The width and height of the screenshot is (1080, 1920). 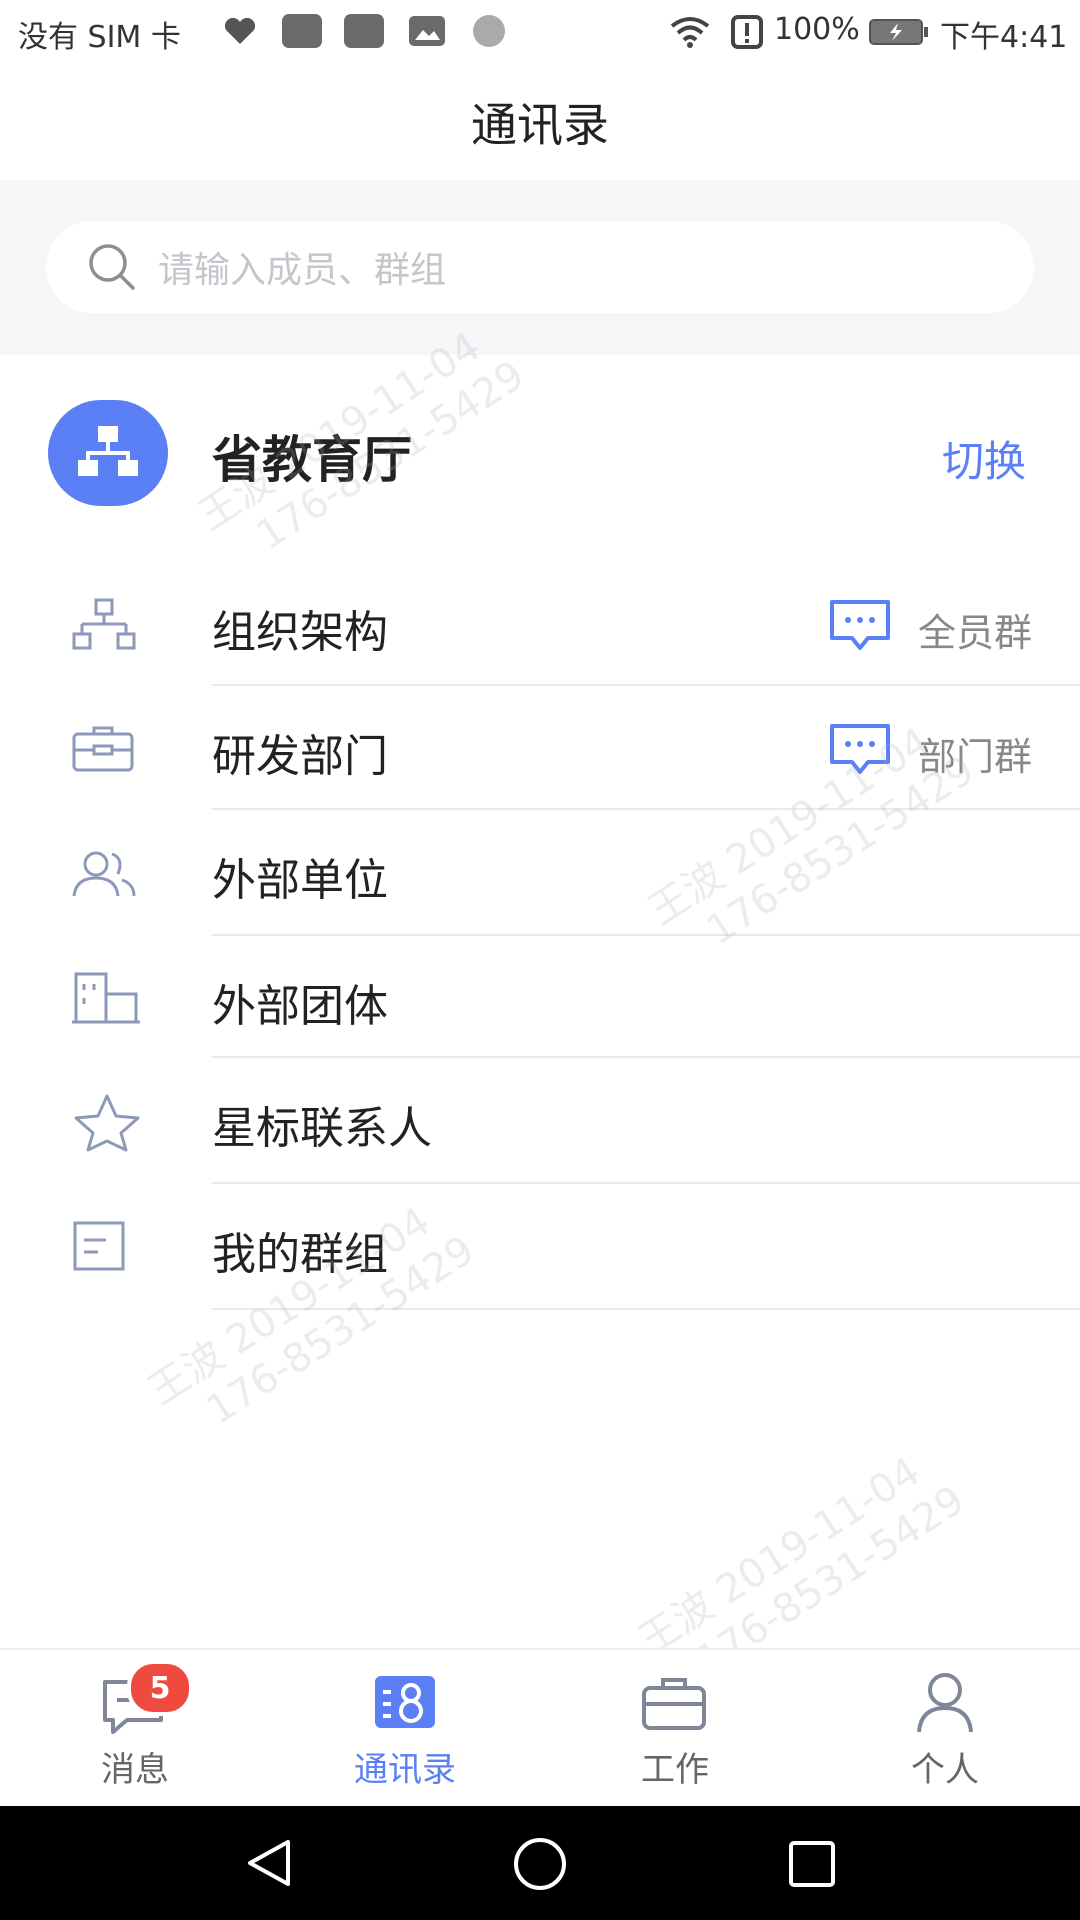 I want to click on status-bar: 没有 SIM 卡 100% 下午4:41, so click(x=540, y=32).